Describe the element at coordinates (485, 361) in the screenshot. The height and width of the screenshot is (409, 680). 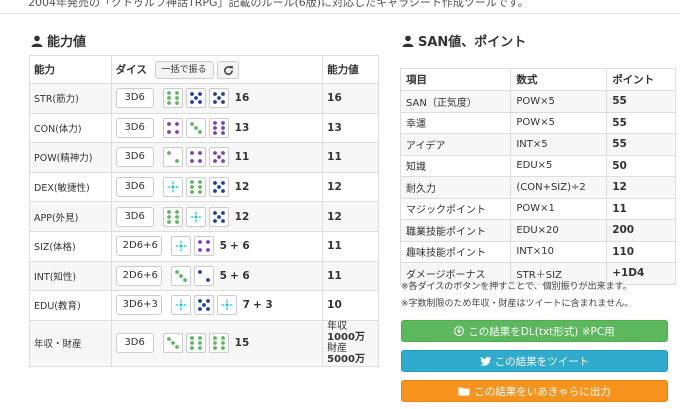
I see `twitter-icon` at that location.